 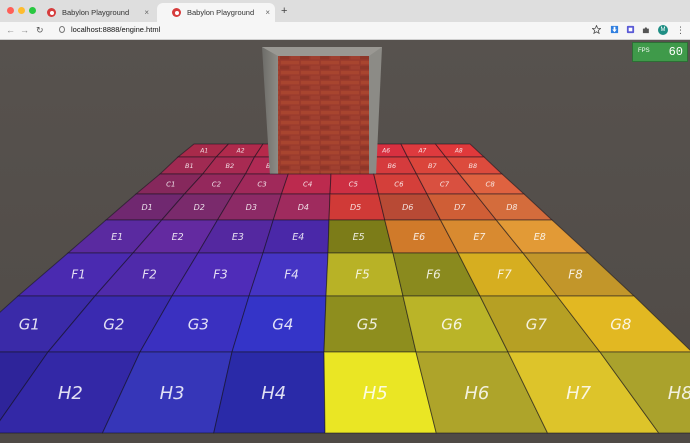 What do you see at coordinates (451, 324) in the screenshot?
I see `square-label-g6: G6` at bounding box center [451, 324].